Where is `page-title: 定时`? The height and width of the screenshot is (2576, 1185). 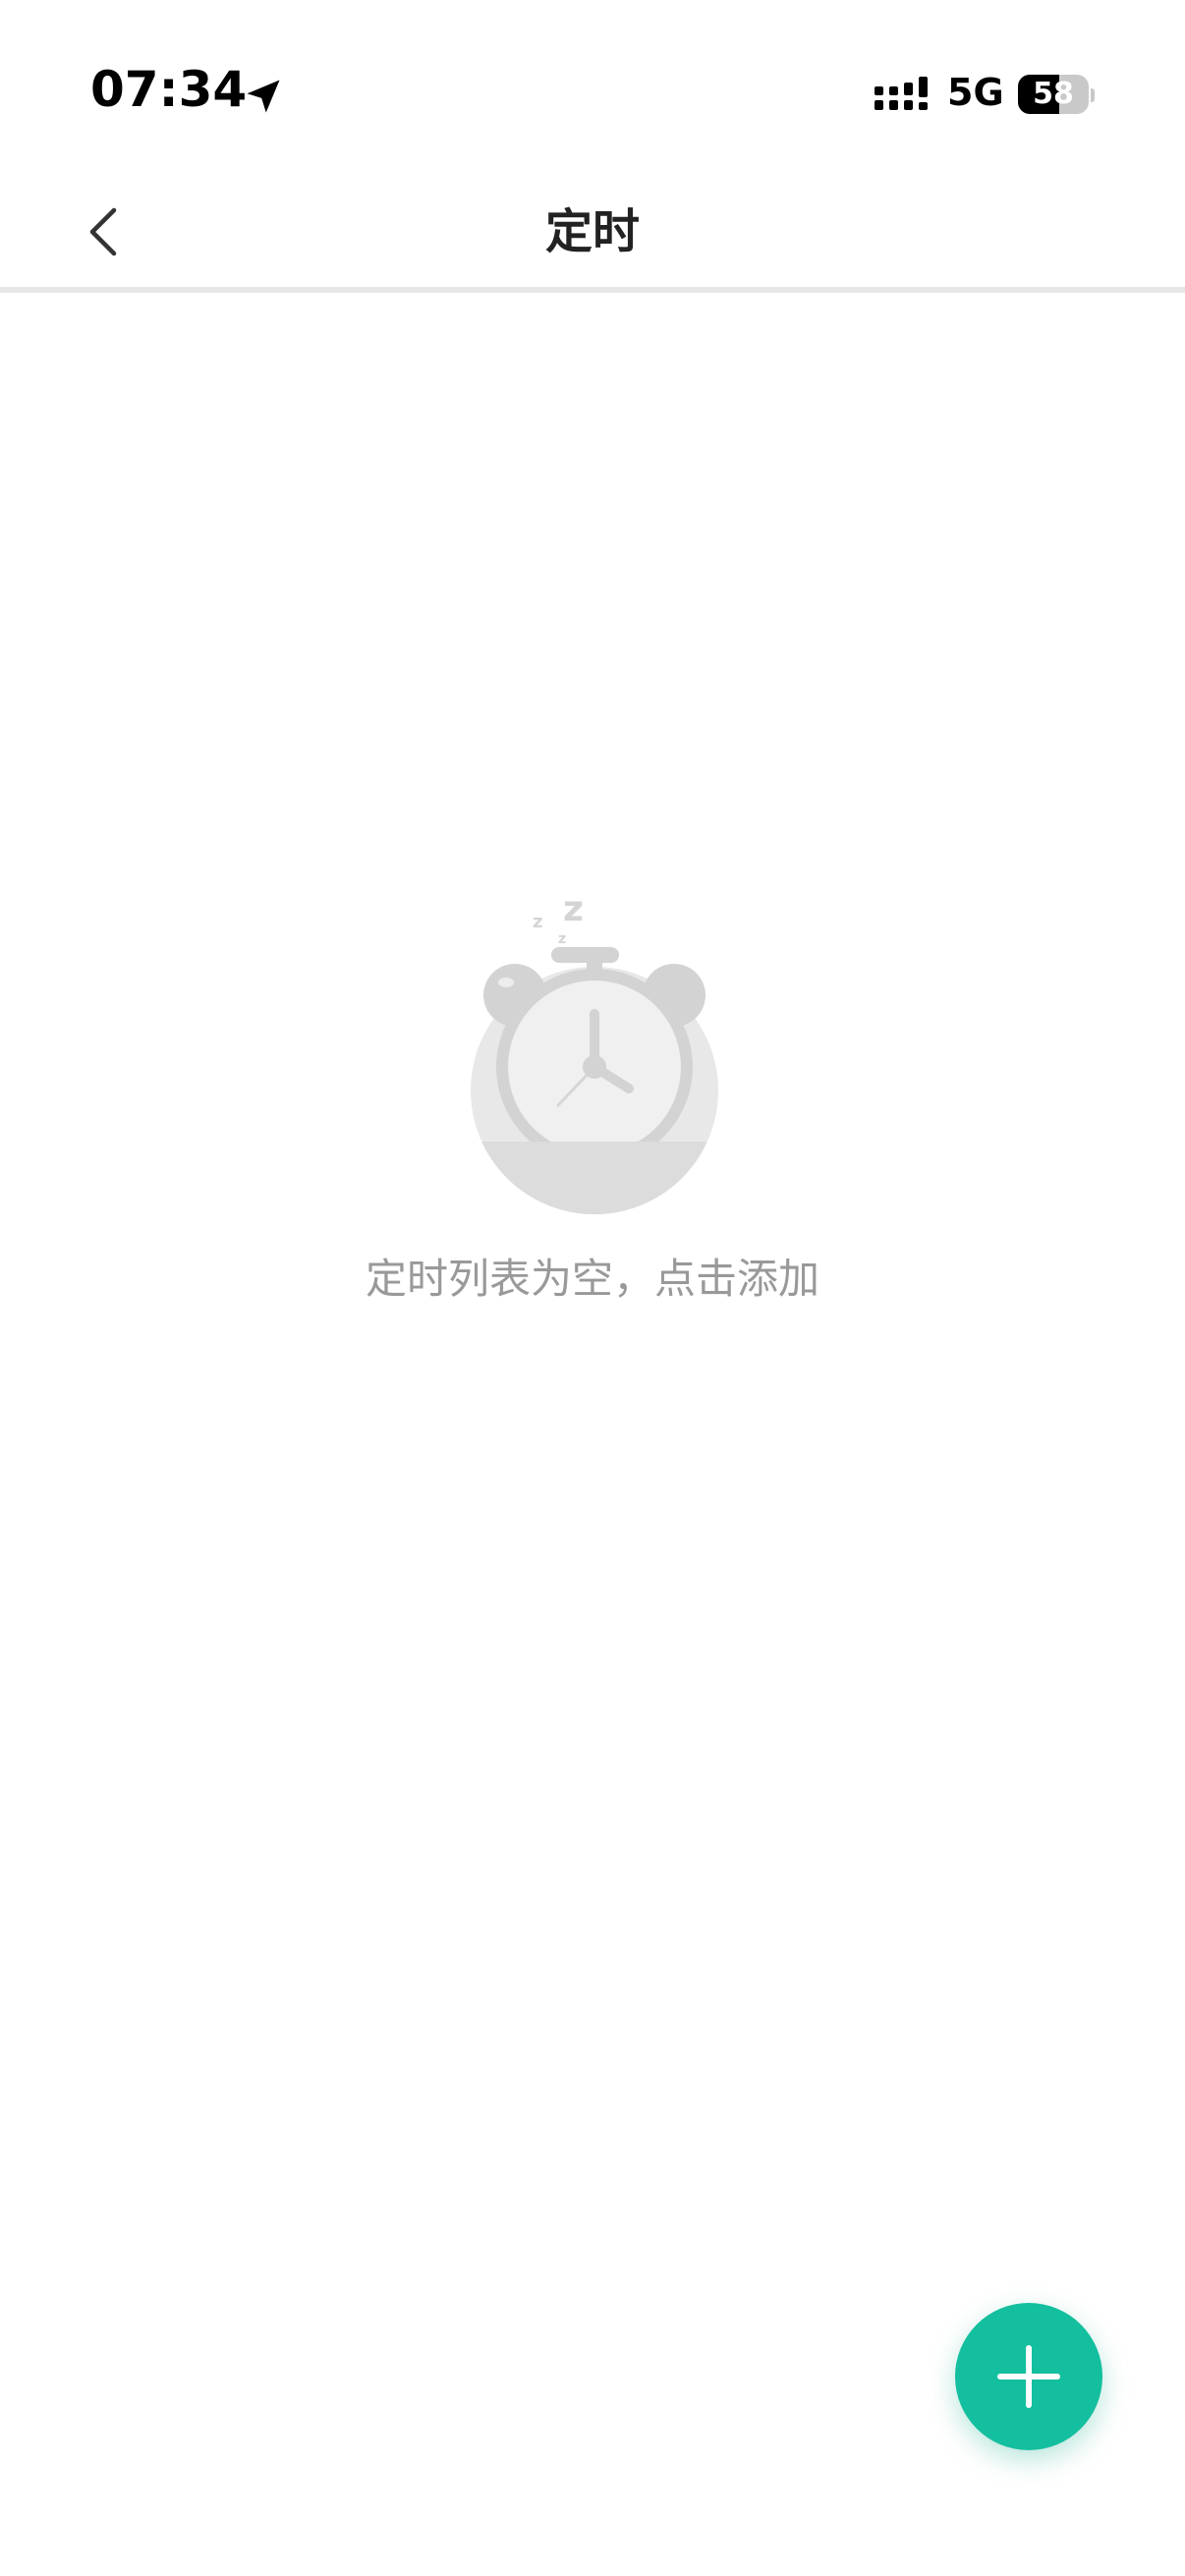 page-title: 定时 is located at coordinates (592, 231).